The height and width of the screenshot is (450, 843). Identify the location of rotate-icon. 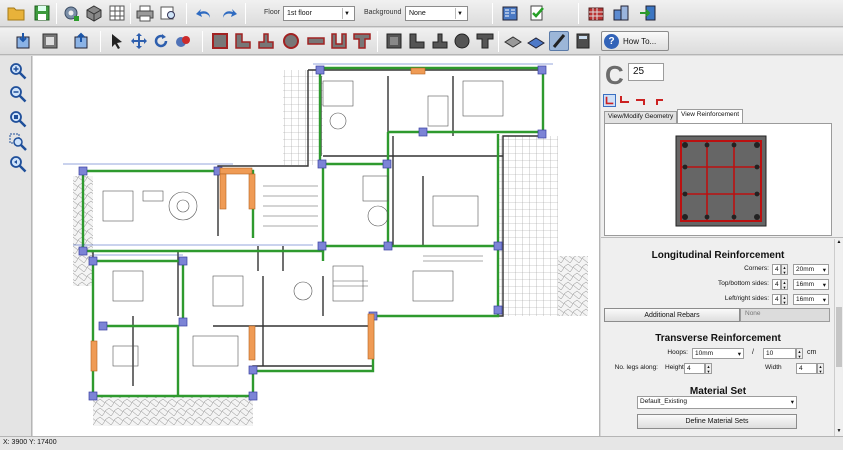
(161, 41).